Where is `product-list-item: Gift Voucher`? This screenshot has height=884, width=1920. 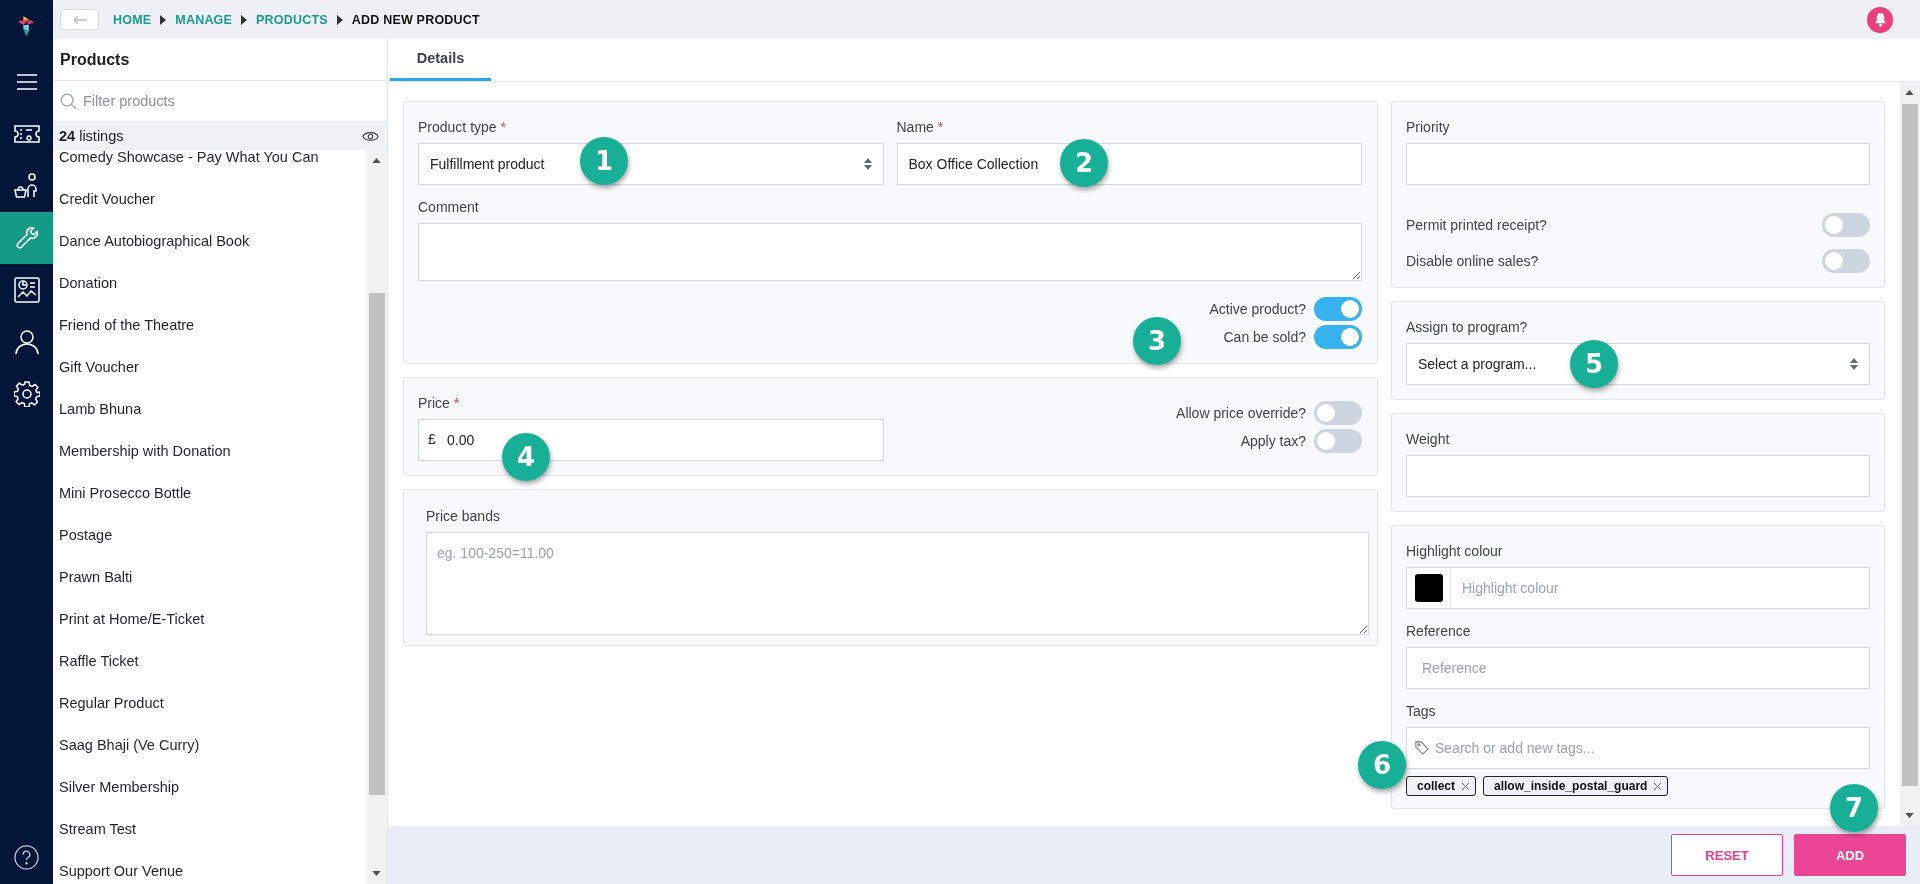 product-list-item: Gift Voucher is located at coordinates (210, 367).